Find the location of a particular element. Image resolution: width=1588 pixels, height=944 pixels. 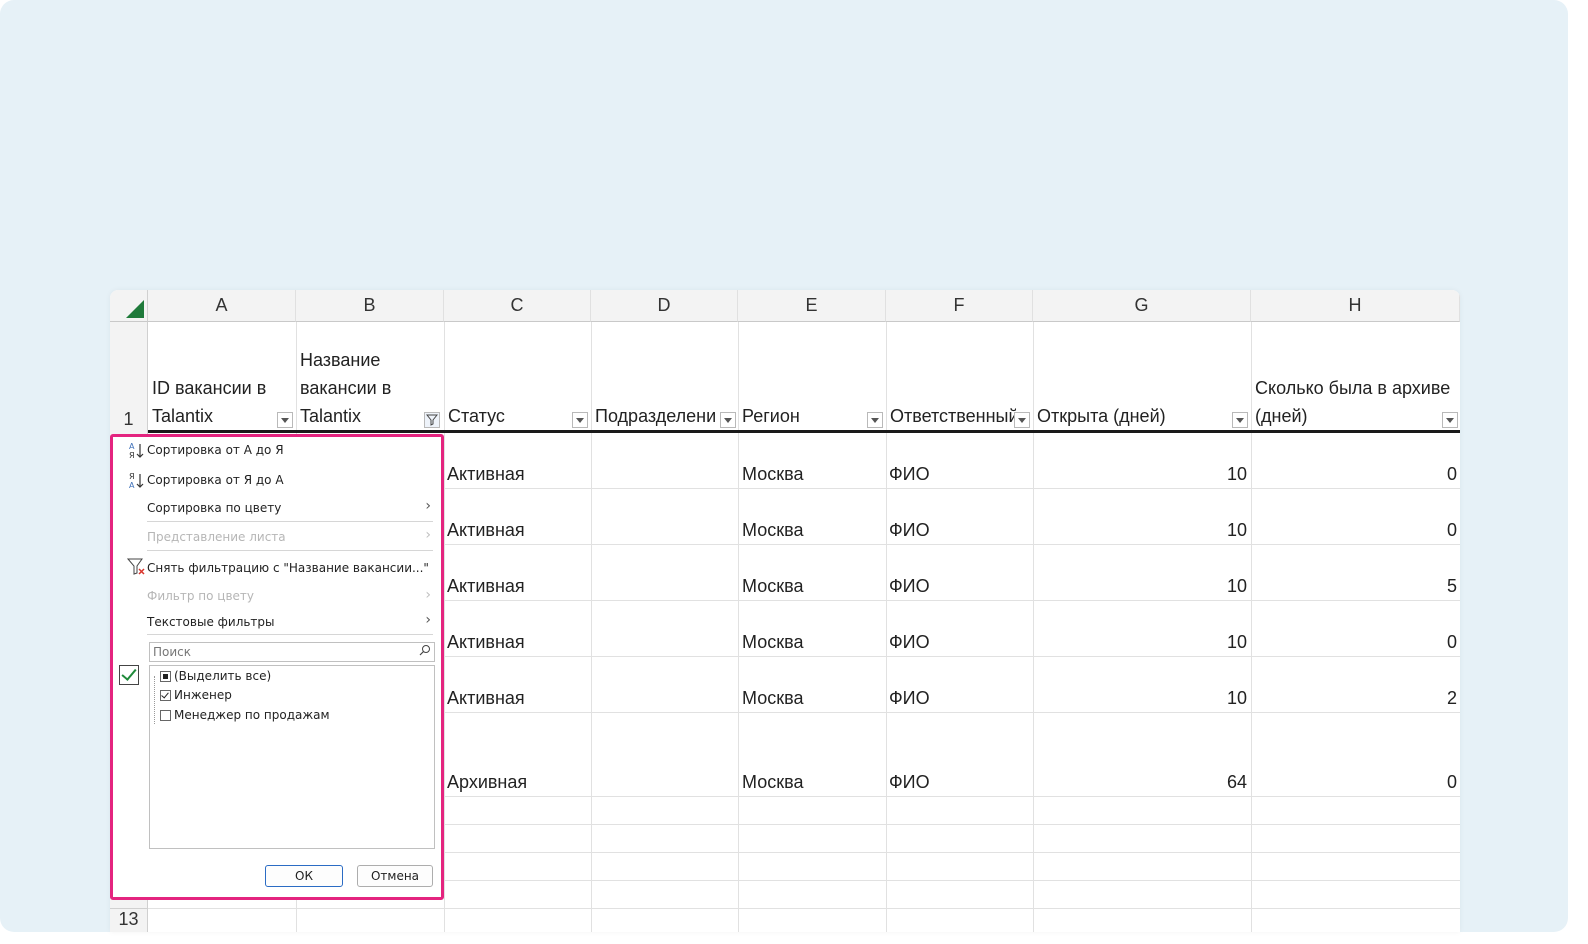

sort-ascending-icon: АЯ is located at coordinates (137, 451).